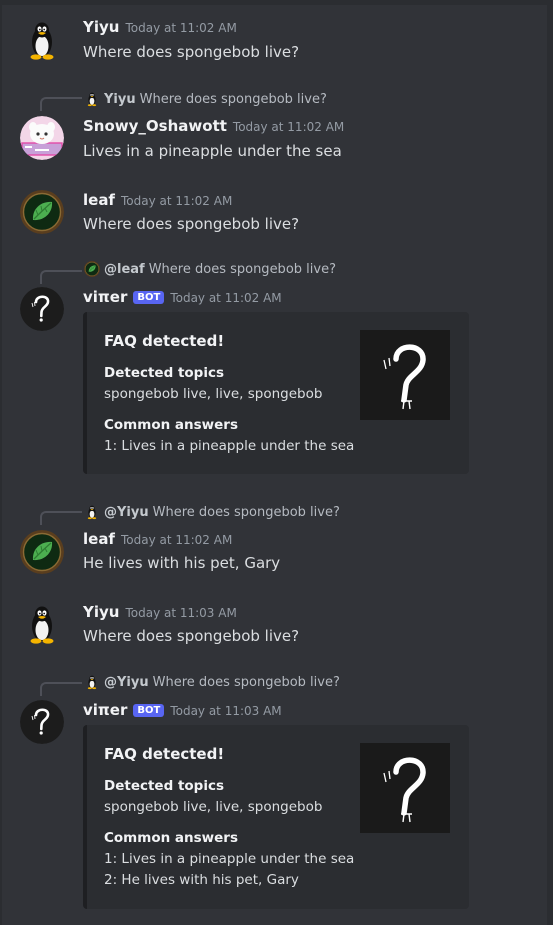  What do you see at coordinates (550, 462) in the screenshot?
I see `scrollbar-track` at bounding box center [550, 462].